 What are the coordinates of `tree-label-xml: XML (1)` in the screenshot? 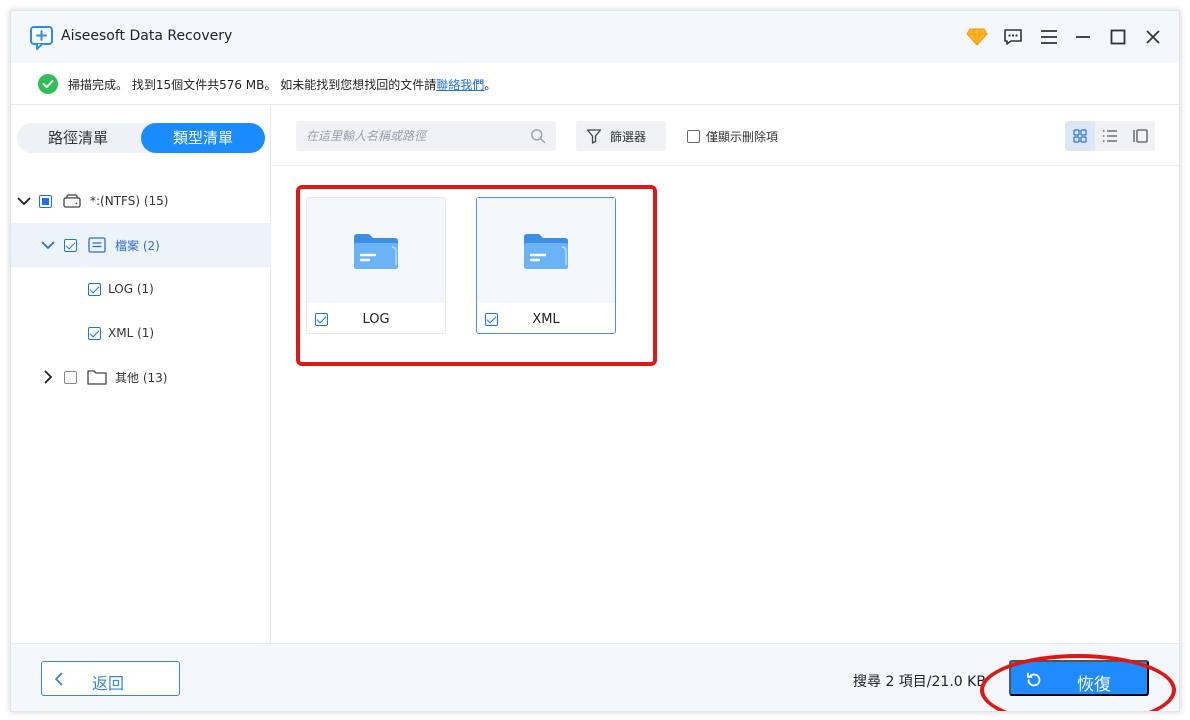 It's located at (131, 333).